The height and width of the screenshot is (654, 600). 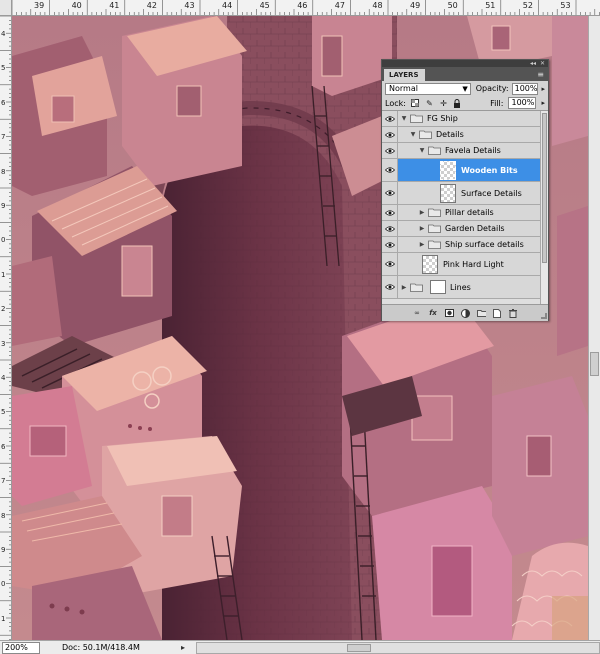 I want to click on opacity-field: 100%, so click(x=525, y=88).